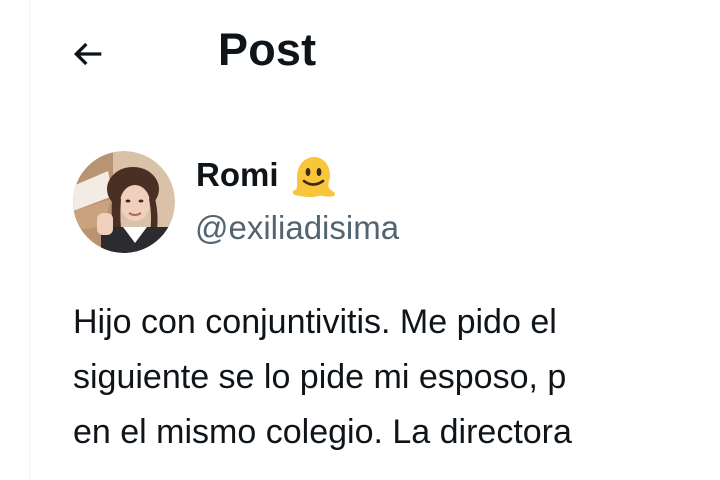  What do you see at coordinates (315, 322) in the screenshot?
I see `post-text-line: Hijo con conjuntivitis. Me pido el` at bounding box center [315, 322].